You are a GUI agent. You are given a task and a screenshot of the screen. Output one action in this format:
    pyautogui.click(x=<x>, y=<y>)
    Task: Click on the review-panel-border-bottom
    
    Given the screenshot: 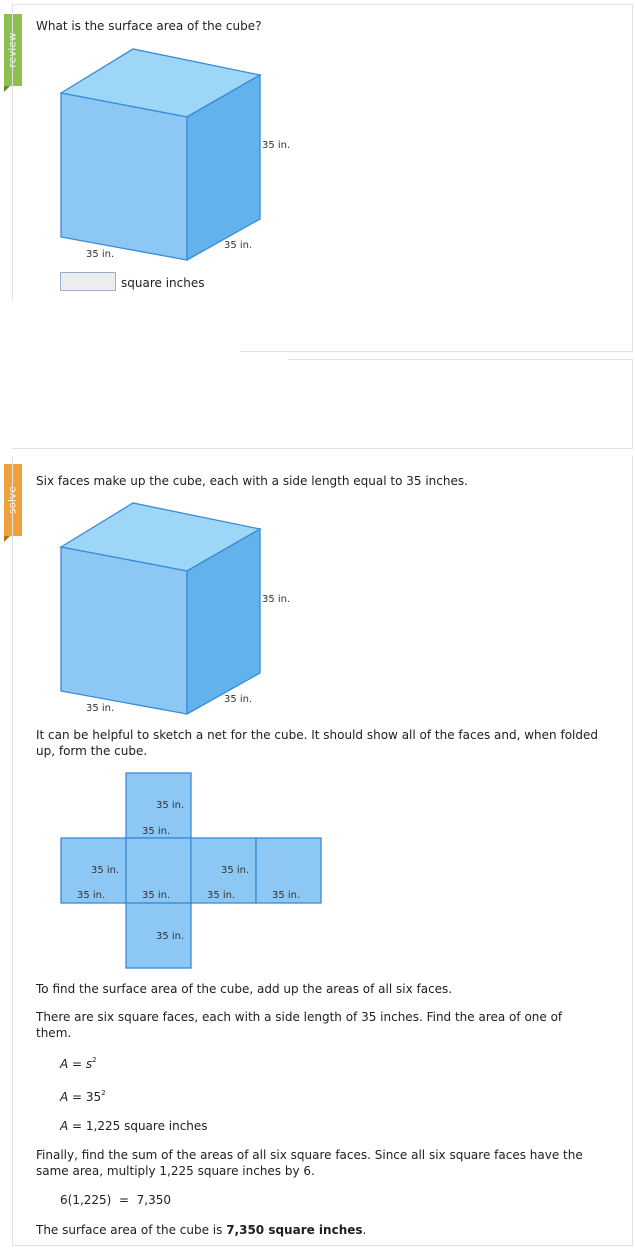 What is the action you would take?
    pyautogui.click(x=436, y=351)
    